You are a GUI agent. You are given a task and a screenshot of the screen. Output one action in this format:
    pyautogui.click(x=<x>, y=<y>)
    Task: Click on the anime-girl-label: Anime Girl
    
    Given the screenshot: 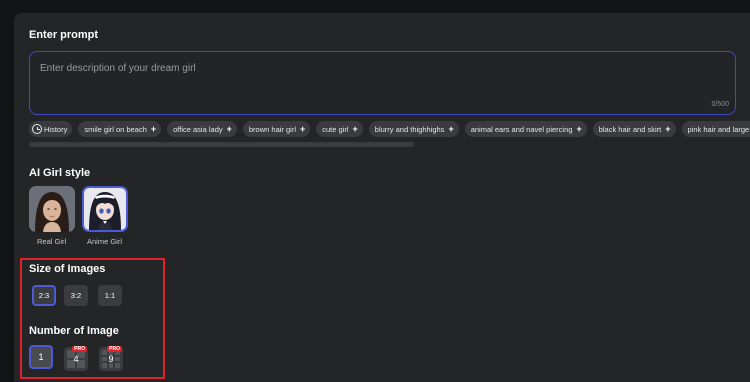 What is the action you would take?
    pyautogui.click(x=105, y=241)
    